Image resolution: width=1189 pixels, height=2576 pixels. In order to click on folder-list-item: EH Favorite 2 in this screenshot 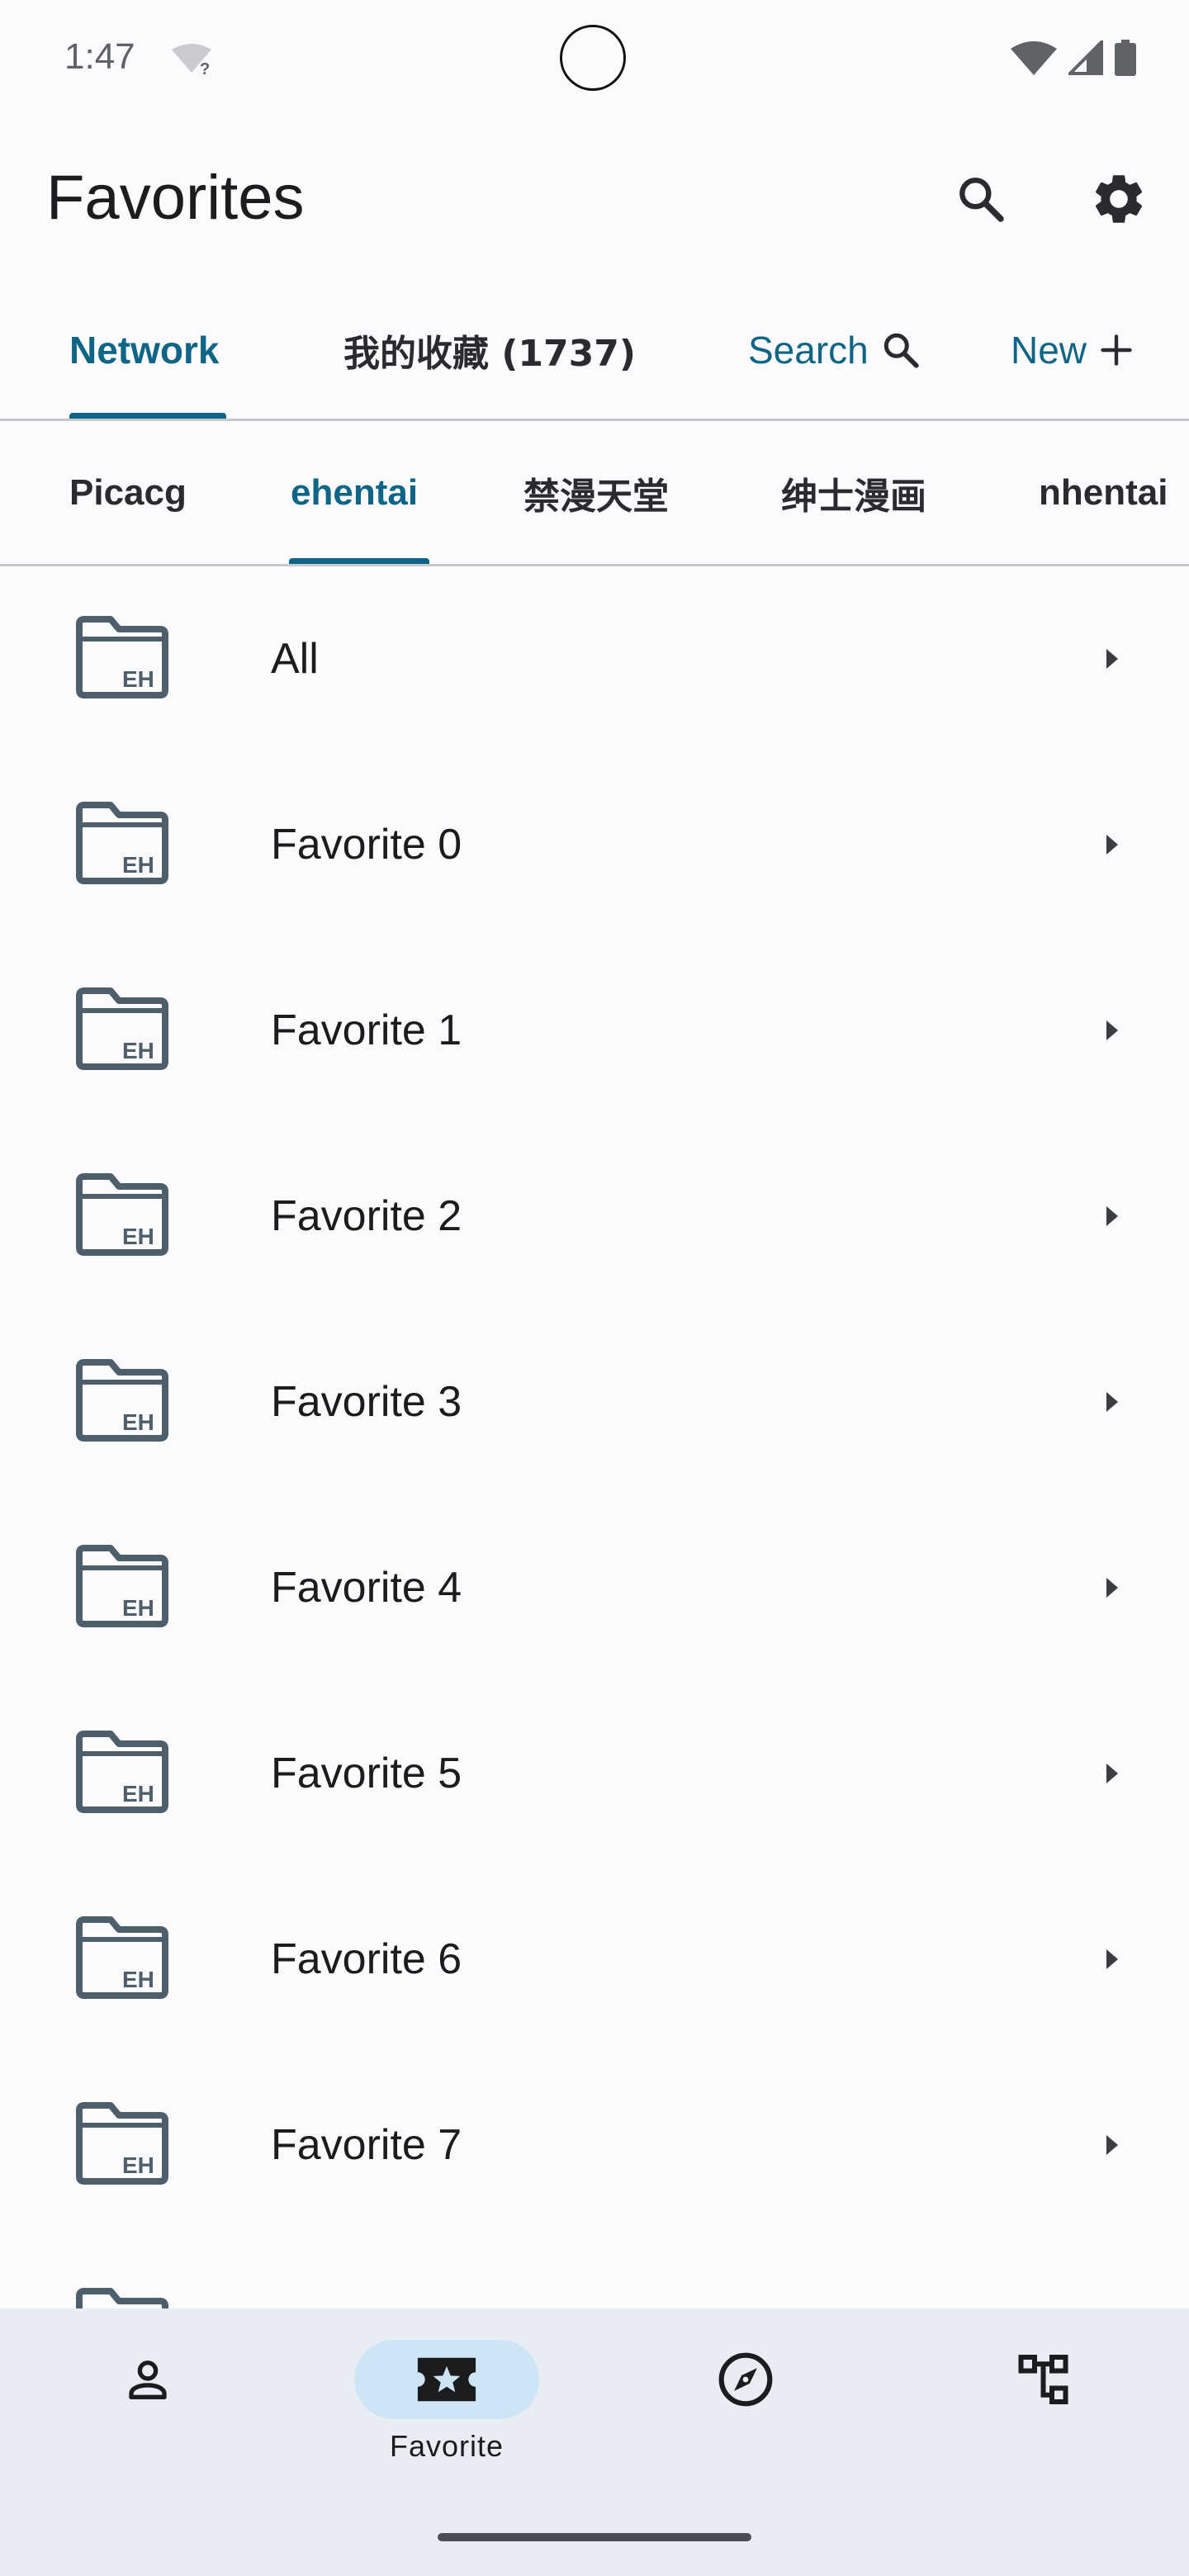, I will do `click(594, 1216)`.